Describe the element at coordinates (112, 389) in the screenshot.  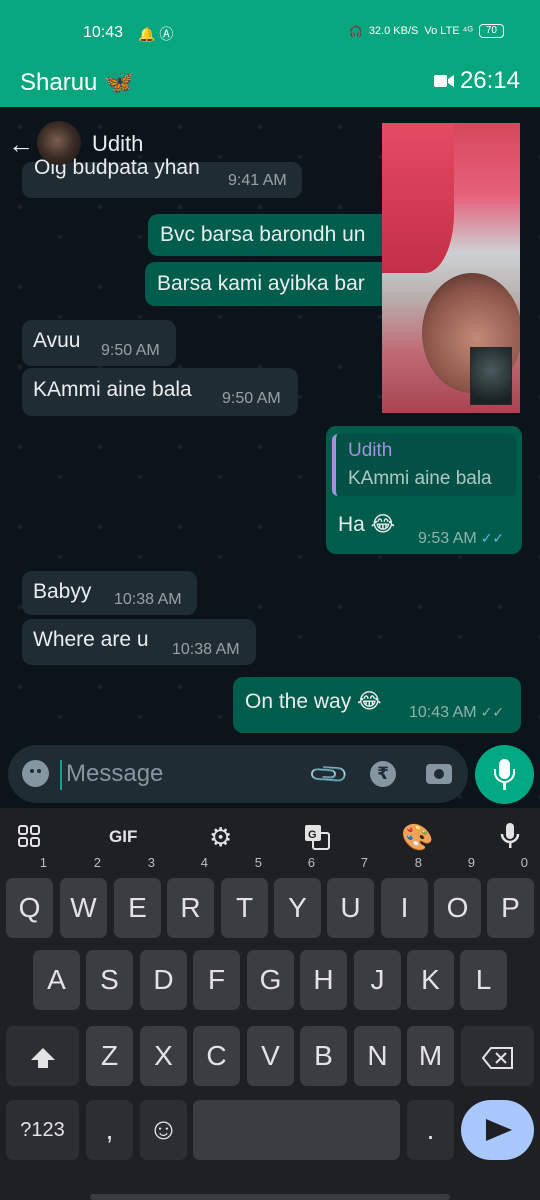
I see `message-text: KAmmi aine bala` at that location.